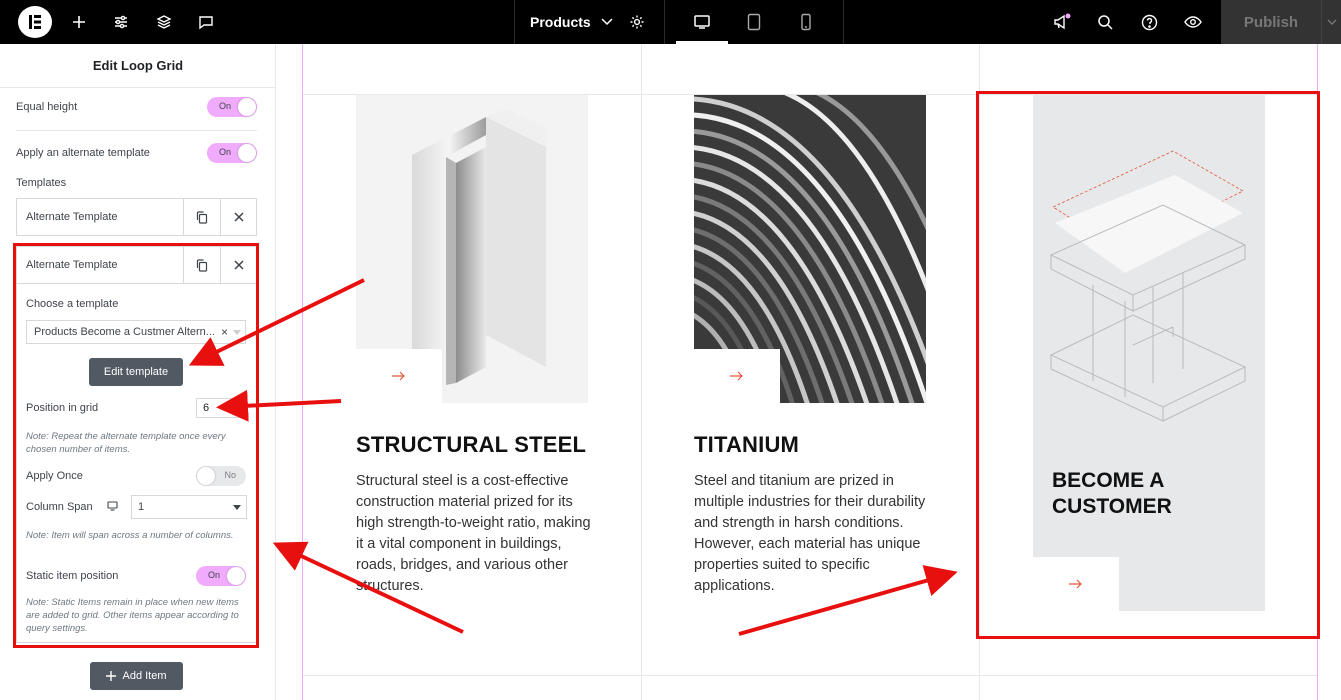 Image resolution: width=1341 pixels, height=700 pixels. What do you see at coordinates (136, 217) in the screenshot?
I see `repeater-item: Alternate Template` at bounding box center [136, 217].